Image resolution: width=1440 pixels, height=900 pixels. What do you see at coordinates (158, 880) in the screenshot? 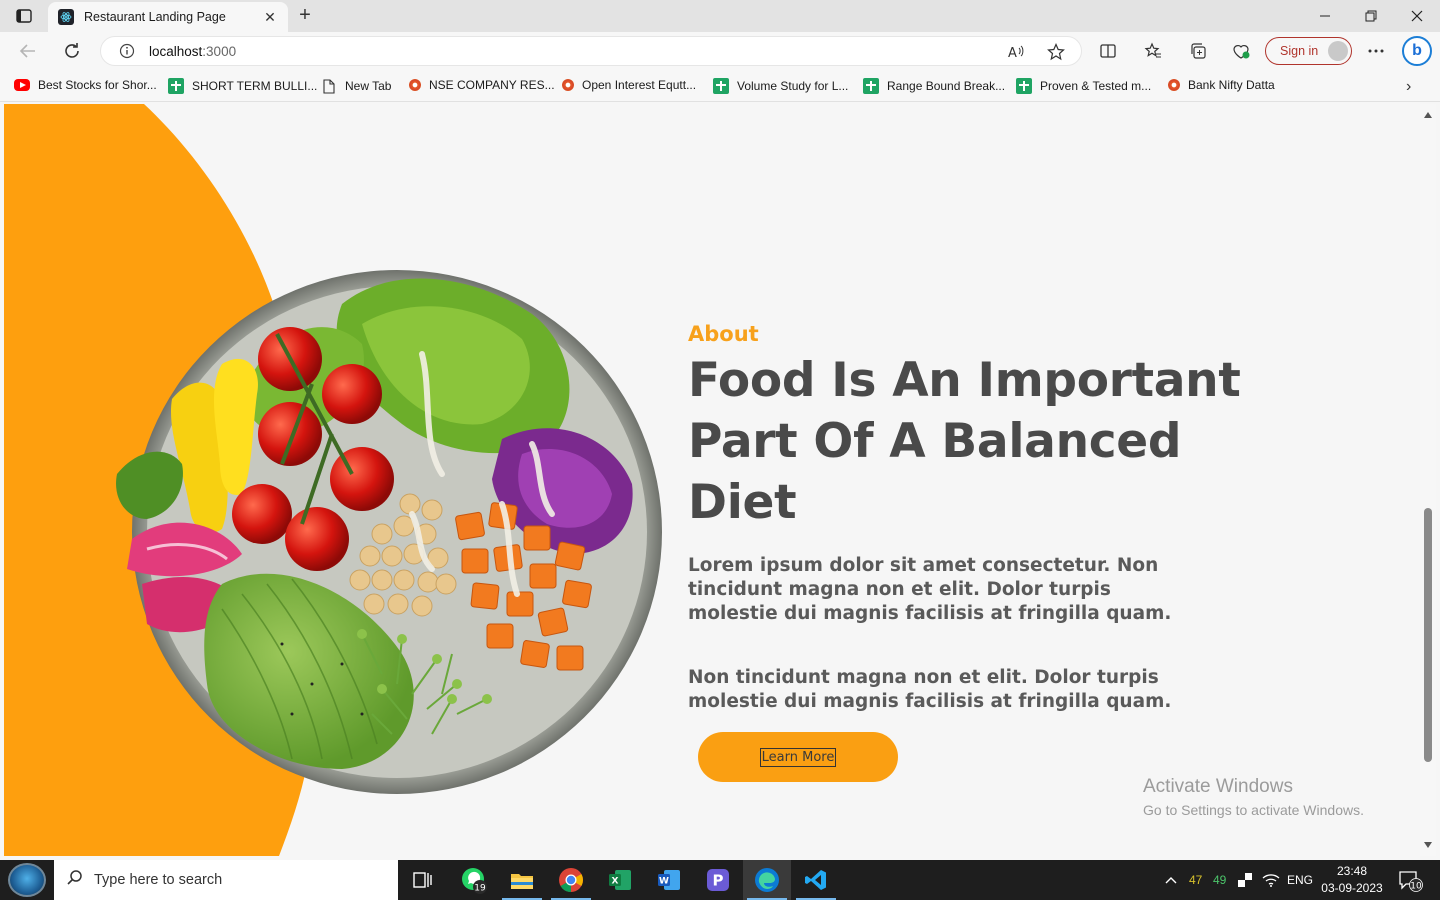
I see `search-placeholder: Type here to search` at bounding box center [158, 880].